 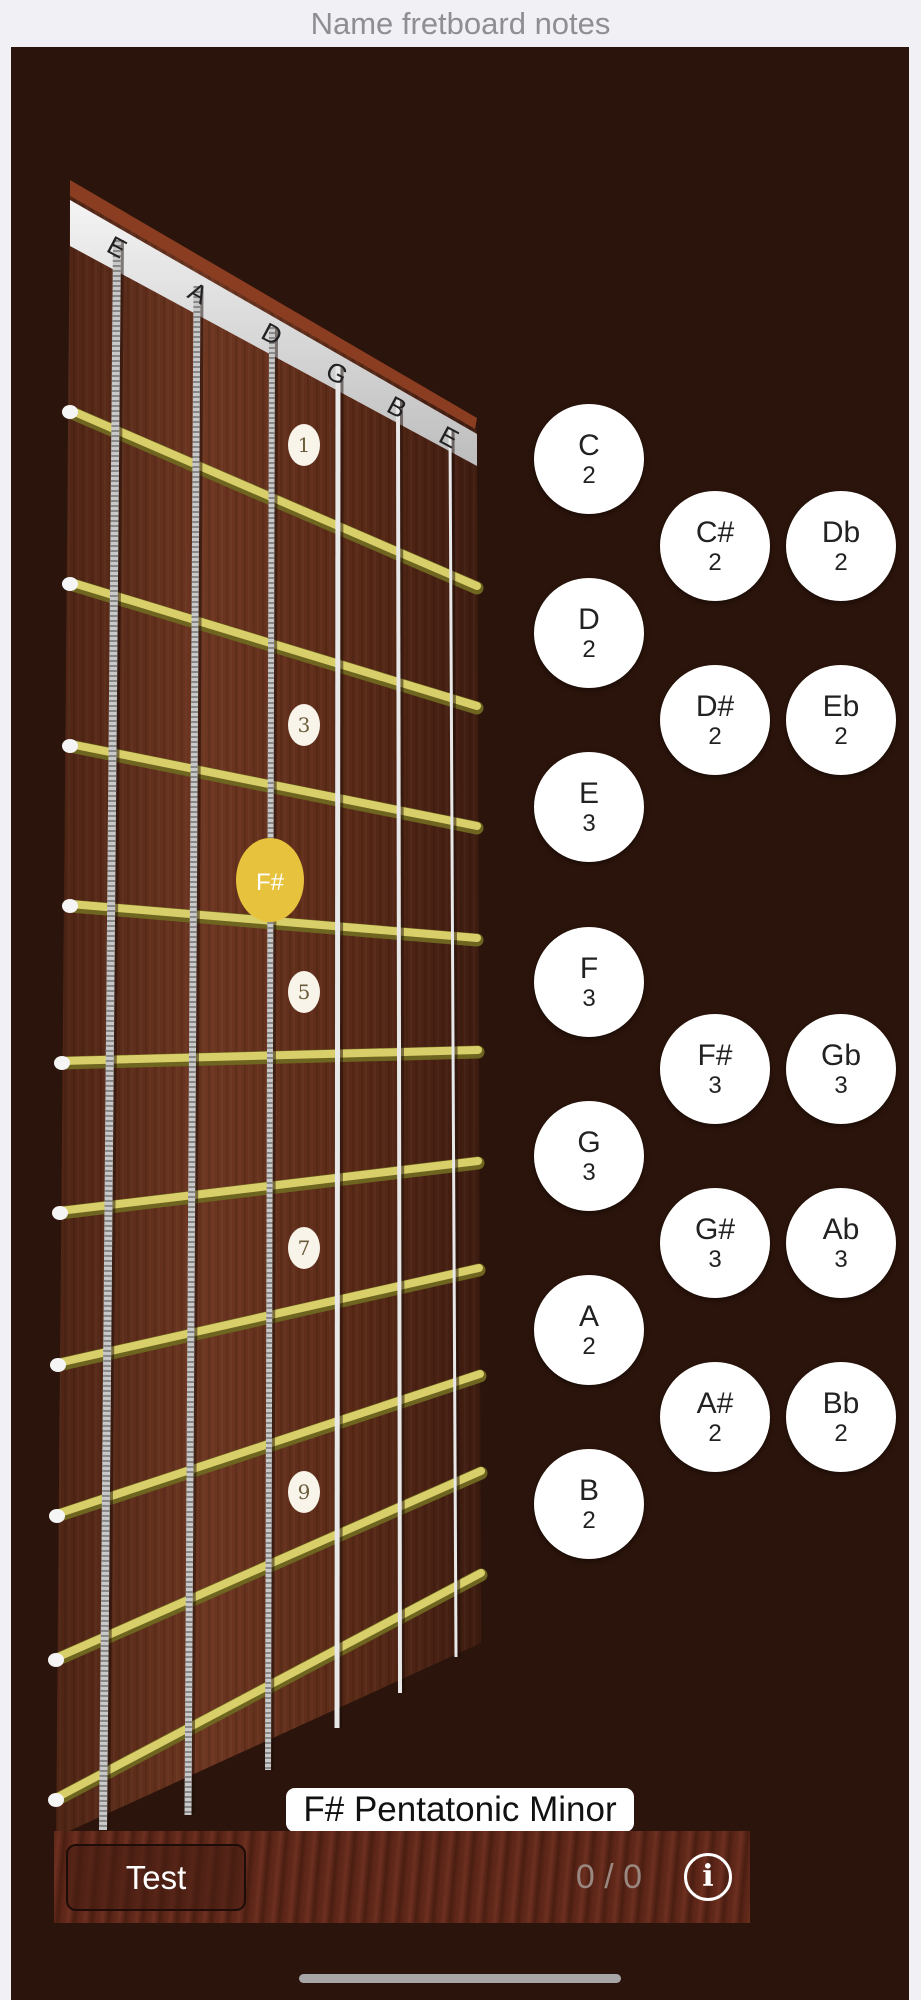 I want to click on note-name: F, so click(x=589, y=968).